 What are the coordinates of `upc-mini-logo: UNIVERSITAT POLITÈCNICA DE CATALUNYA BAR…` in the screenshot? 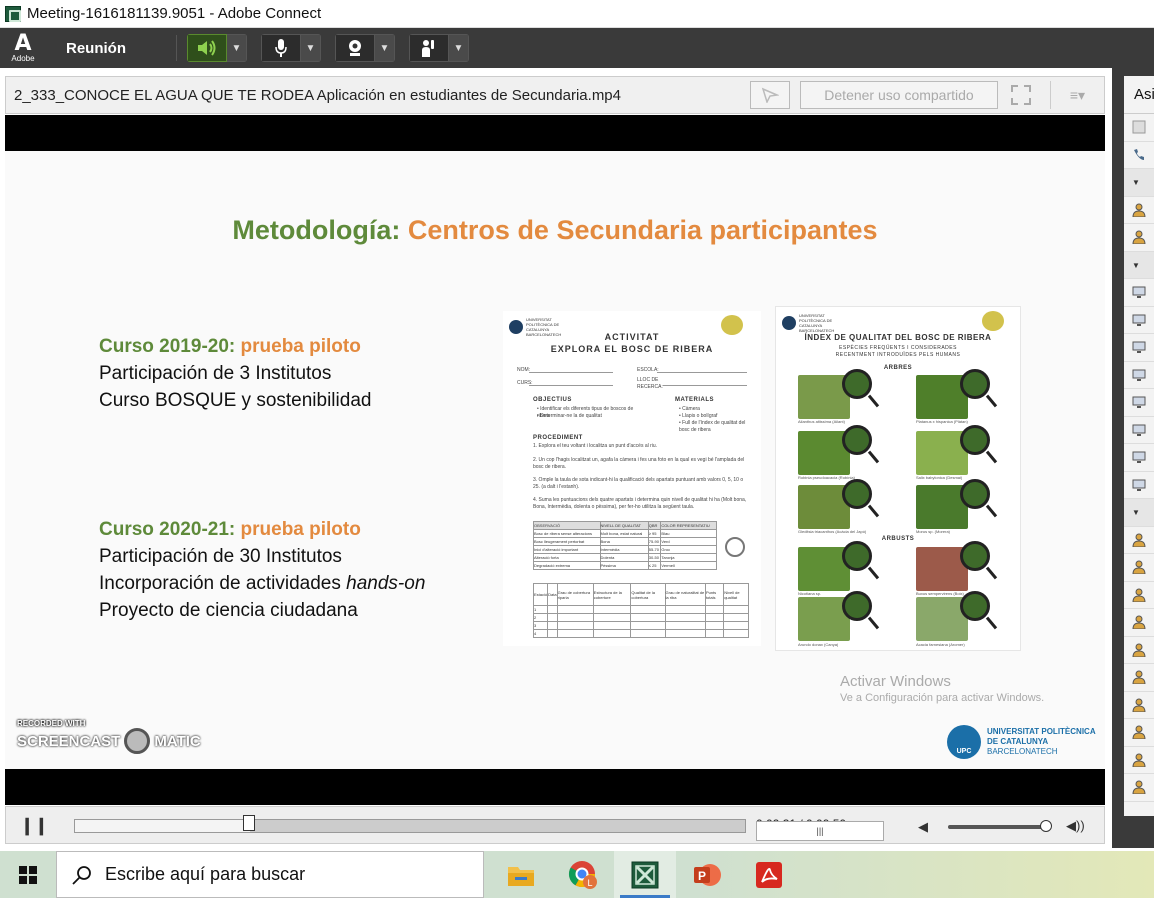 It's located at (812, 323).